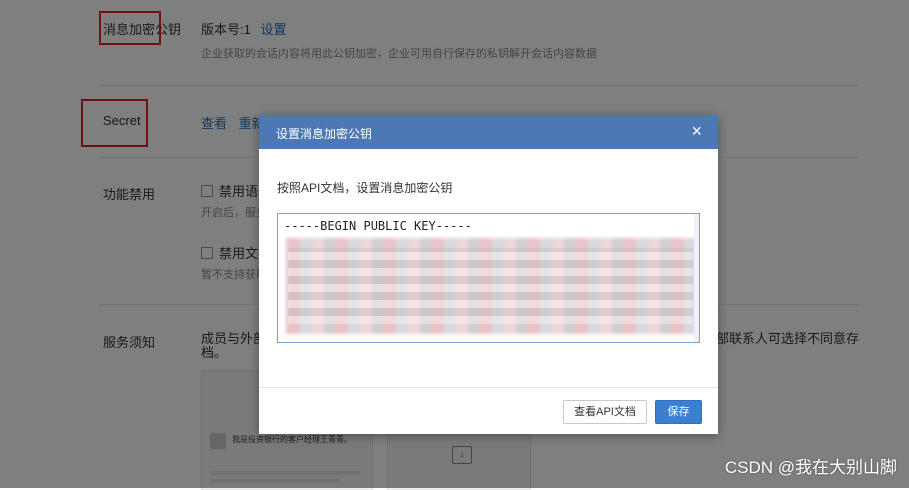  Describe the element at coordinates (696, 131) in the screenshot. I see `close-icon: ×` at that location.